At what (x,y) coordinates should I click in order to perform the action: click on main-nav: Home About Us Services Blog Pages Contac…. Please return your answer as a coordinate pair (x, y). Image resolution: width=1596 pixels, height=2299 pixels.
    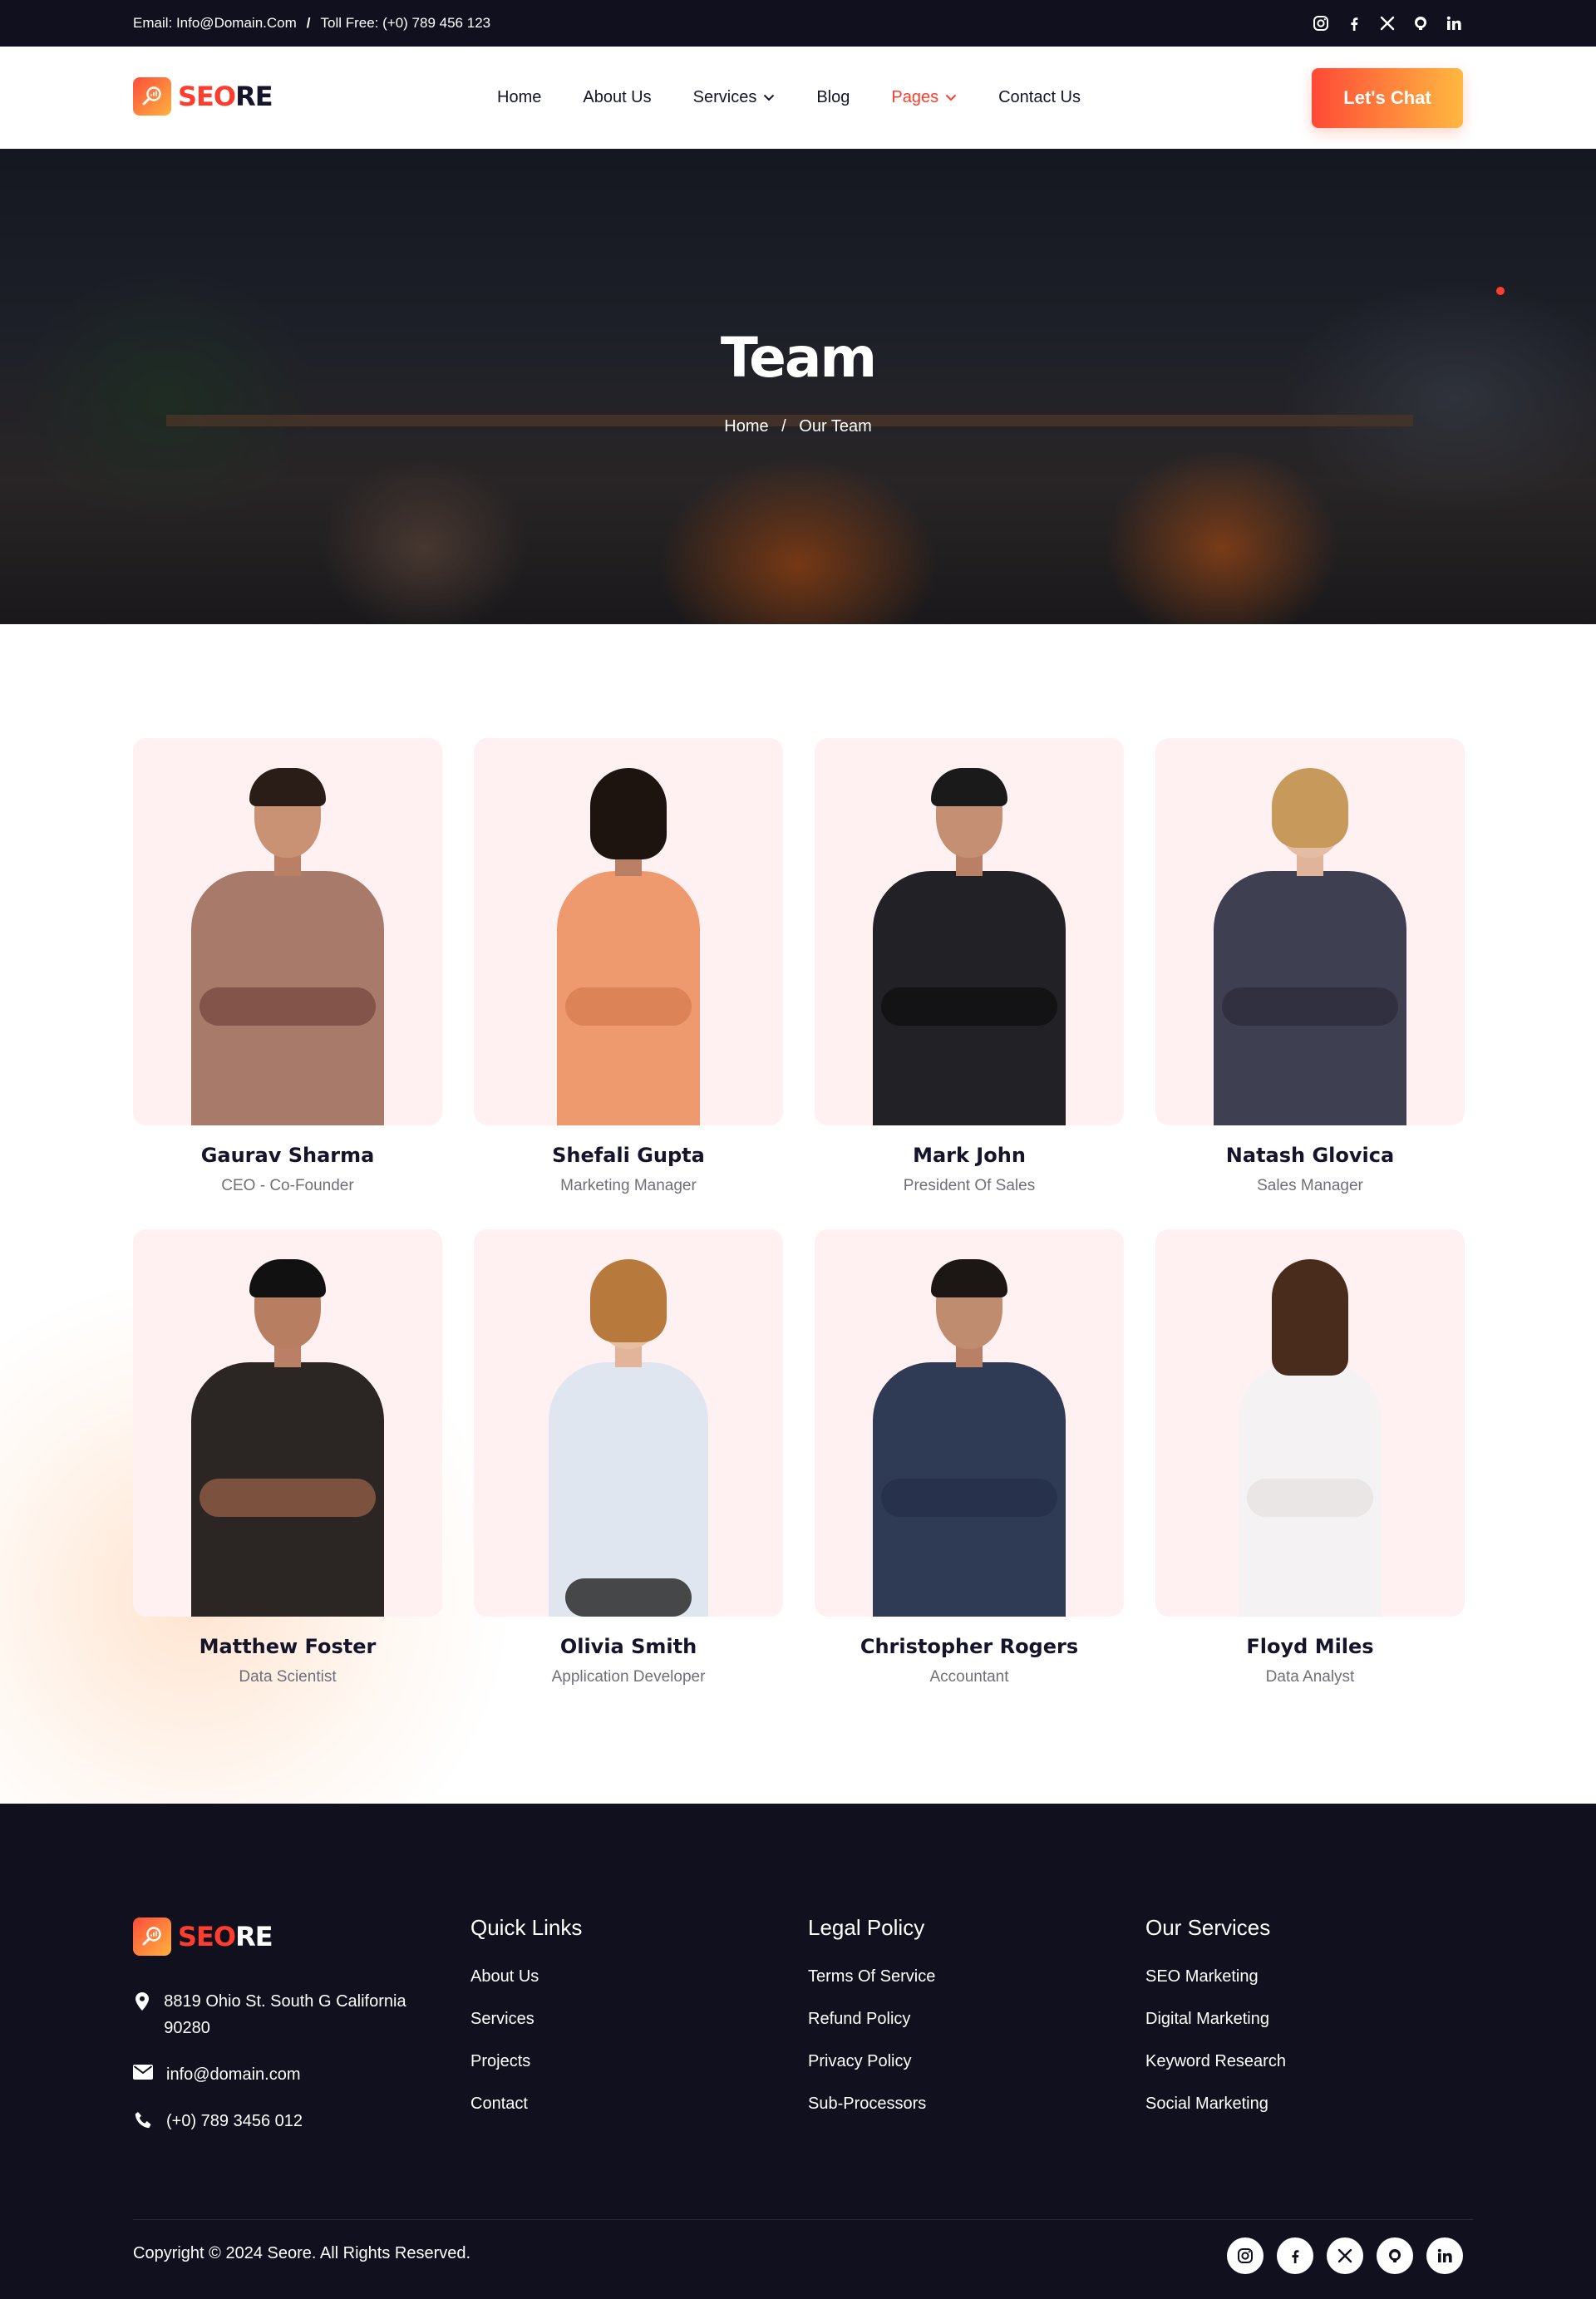
    Looking at the image, I should click on (789, 98).